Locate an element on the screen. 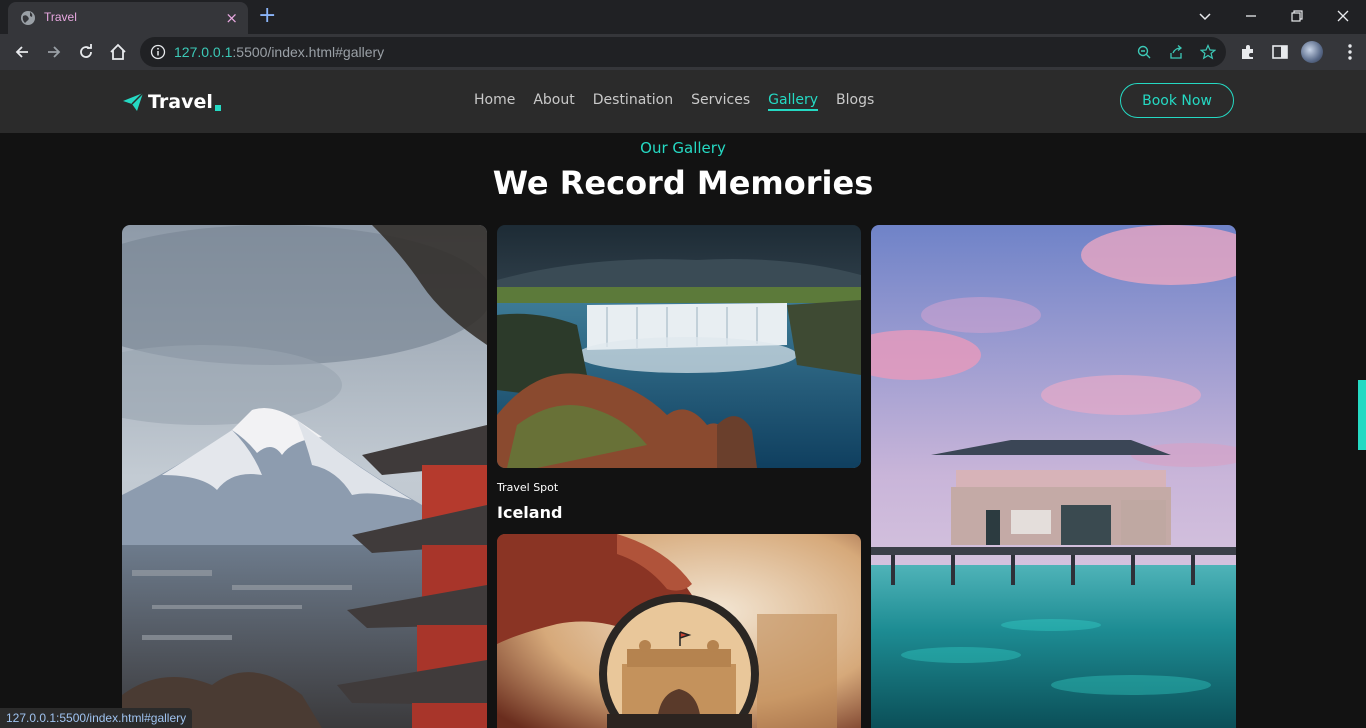  logo-text: Travel is located at coordinates (180, 102).